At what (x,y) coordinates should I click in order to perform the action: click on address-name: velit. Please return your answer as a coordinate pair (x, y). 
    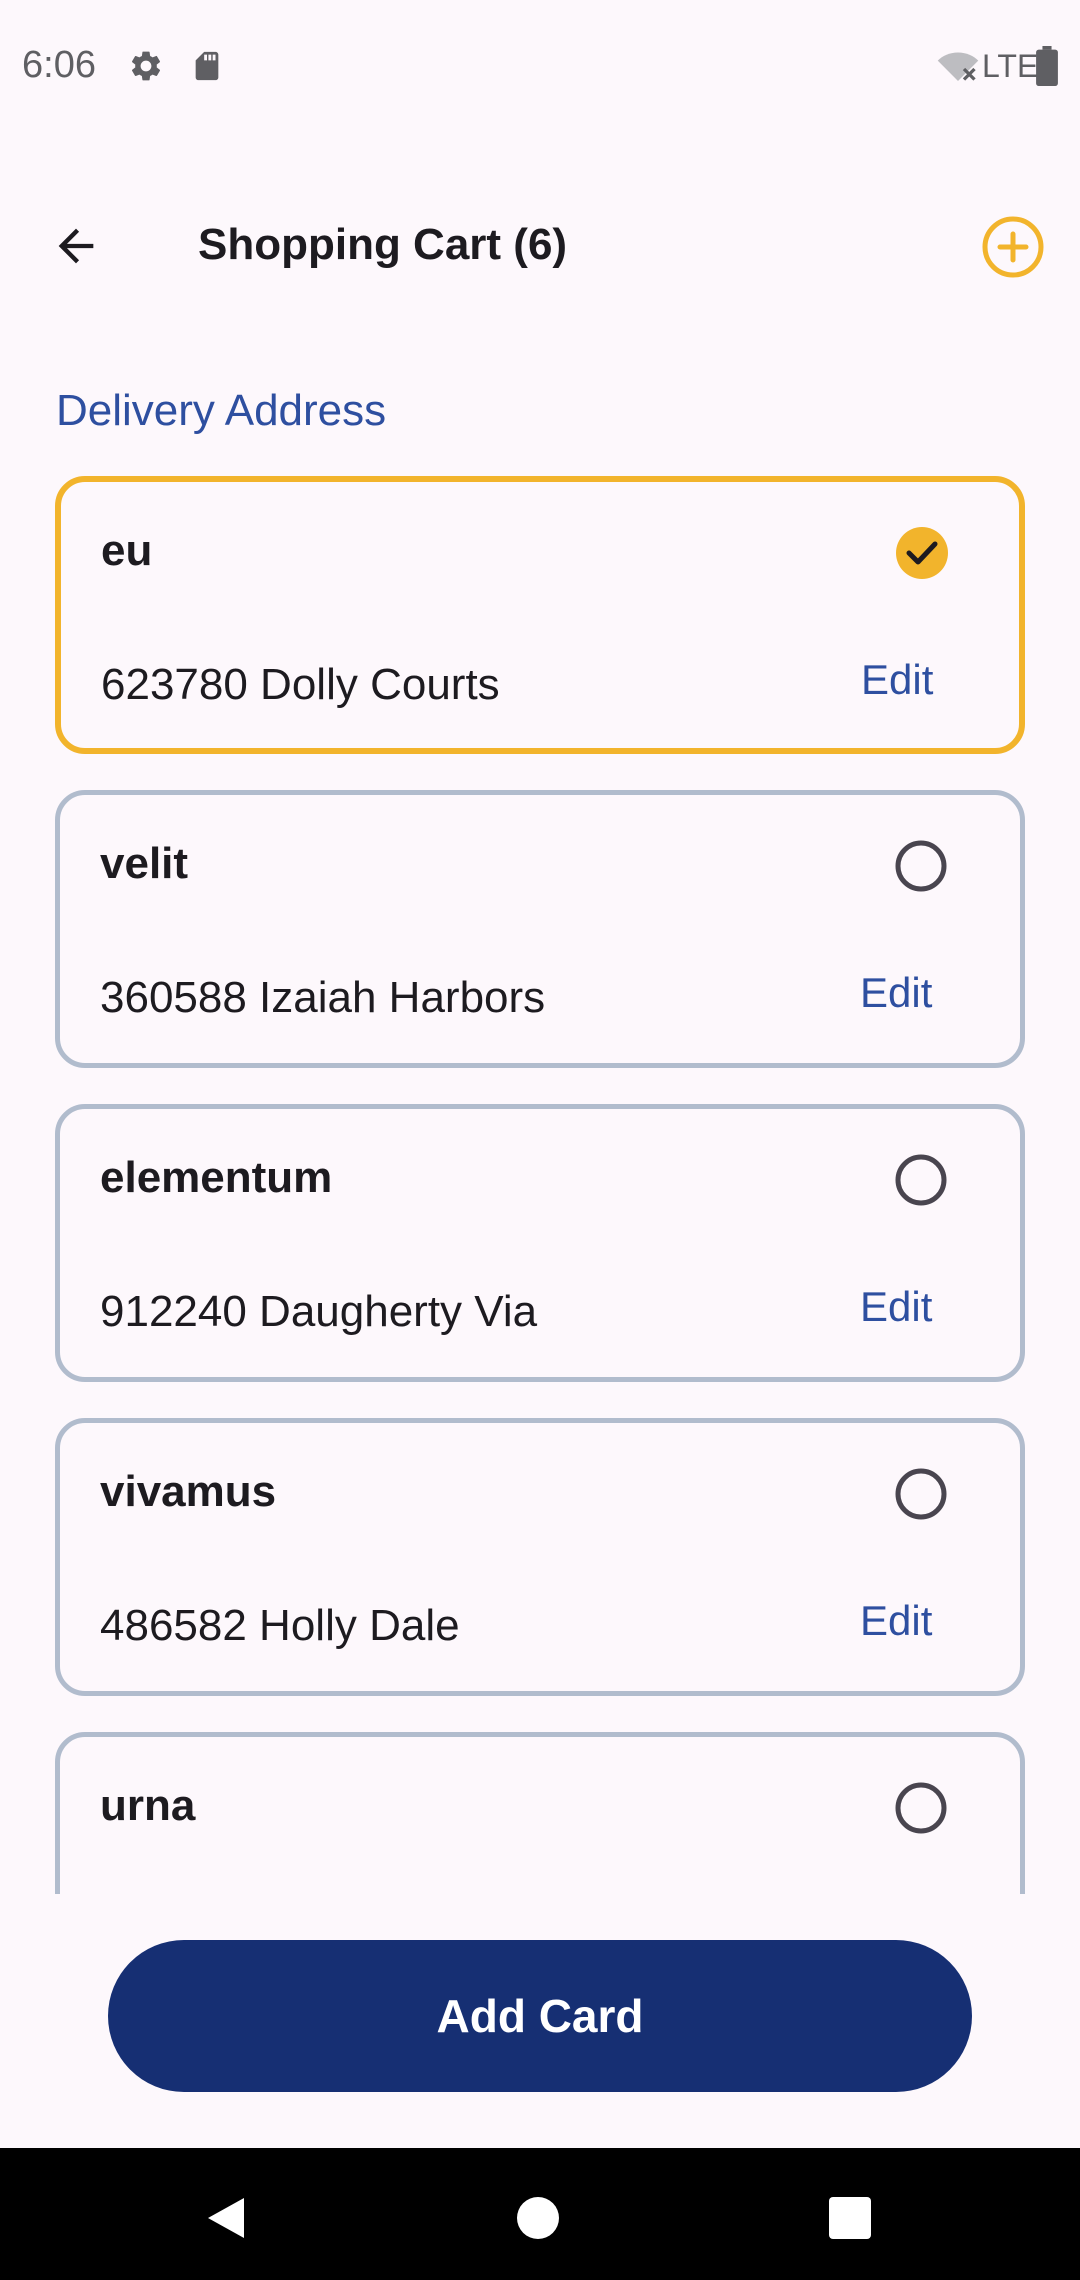
    Looking at the image, I should click on (144, 863).